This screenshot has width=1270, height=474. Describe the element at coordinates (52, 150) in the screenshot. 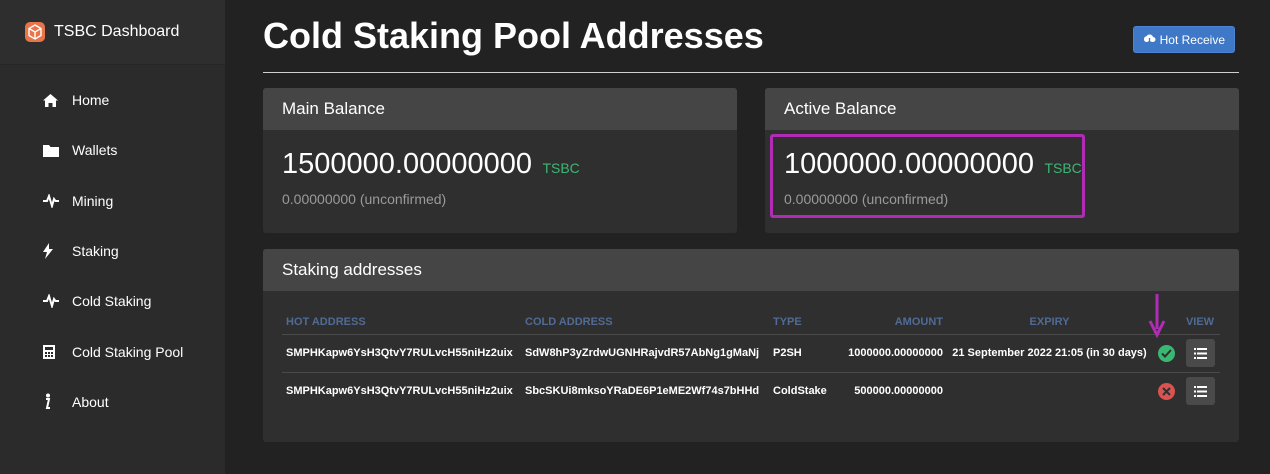

I see `folder-icon` at that location.